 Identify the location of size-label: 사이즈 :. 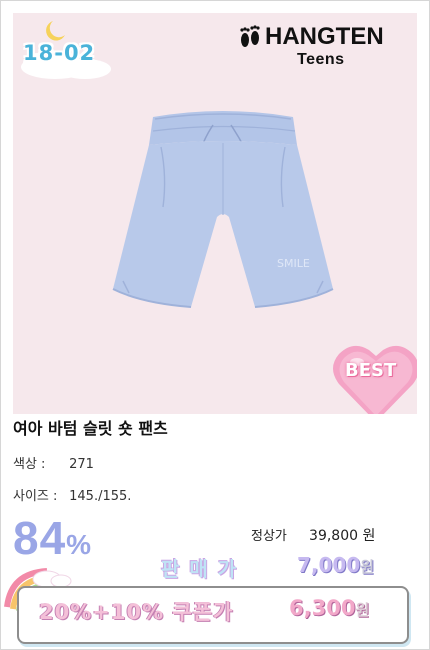
(35, 496).